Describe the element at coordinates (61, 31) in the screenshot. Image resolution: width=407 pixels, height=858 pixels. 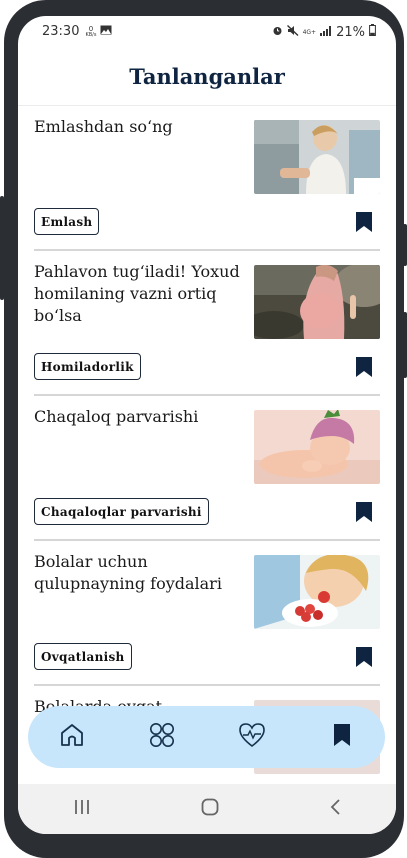
I see `status-time: 23:30` at that location.